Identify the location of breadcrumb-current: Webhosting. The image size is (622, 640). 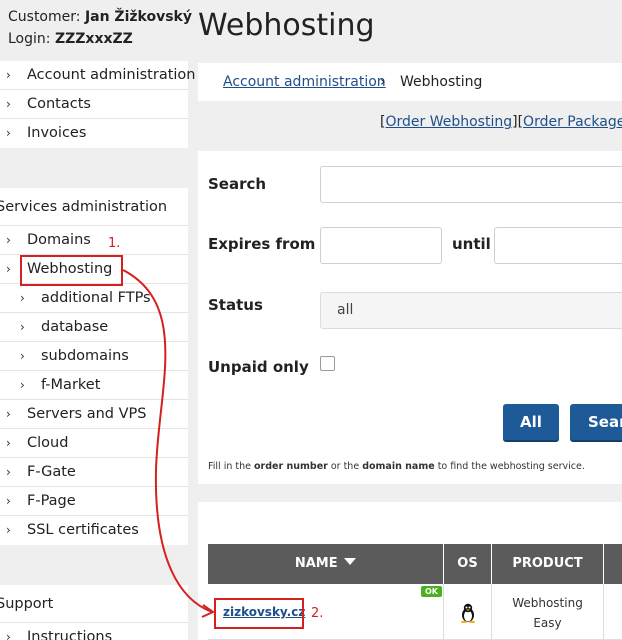
(441, 82).